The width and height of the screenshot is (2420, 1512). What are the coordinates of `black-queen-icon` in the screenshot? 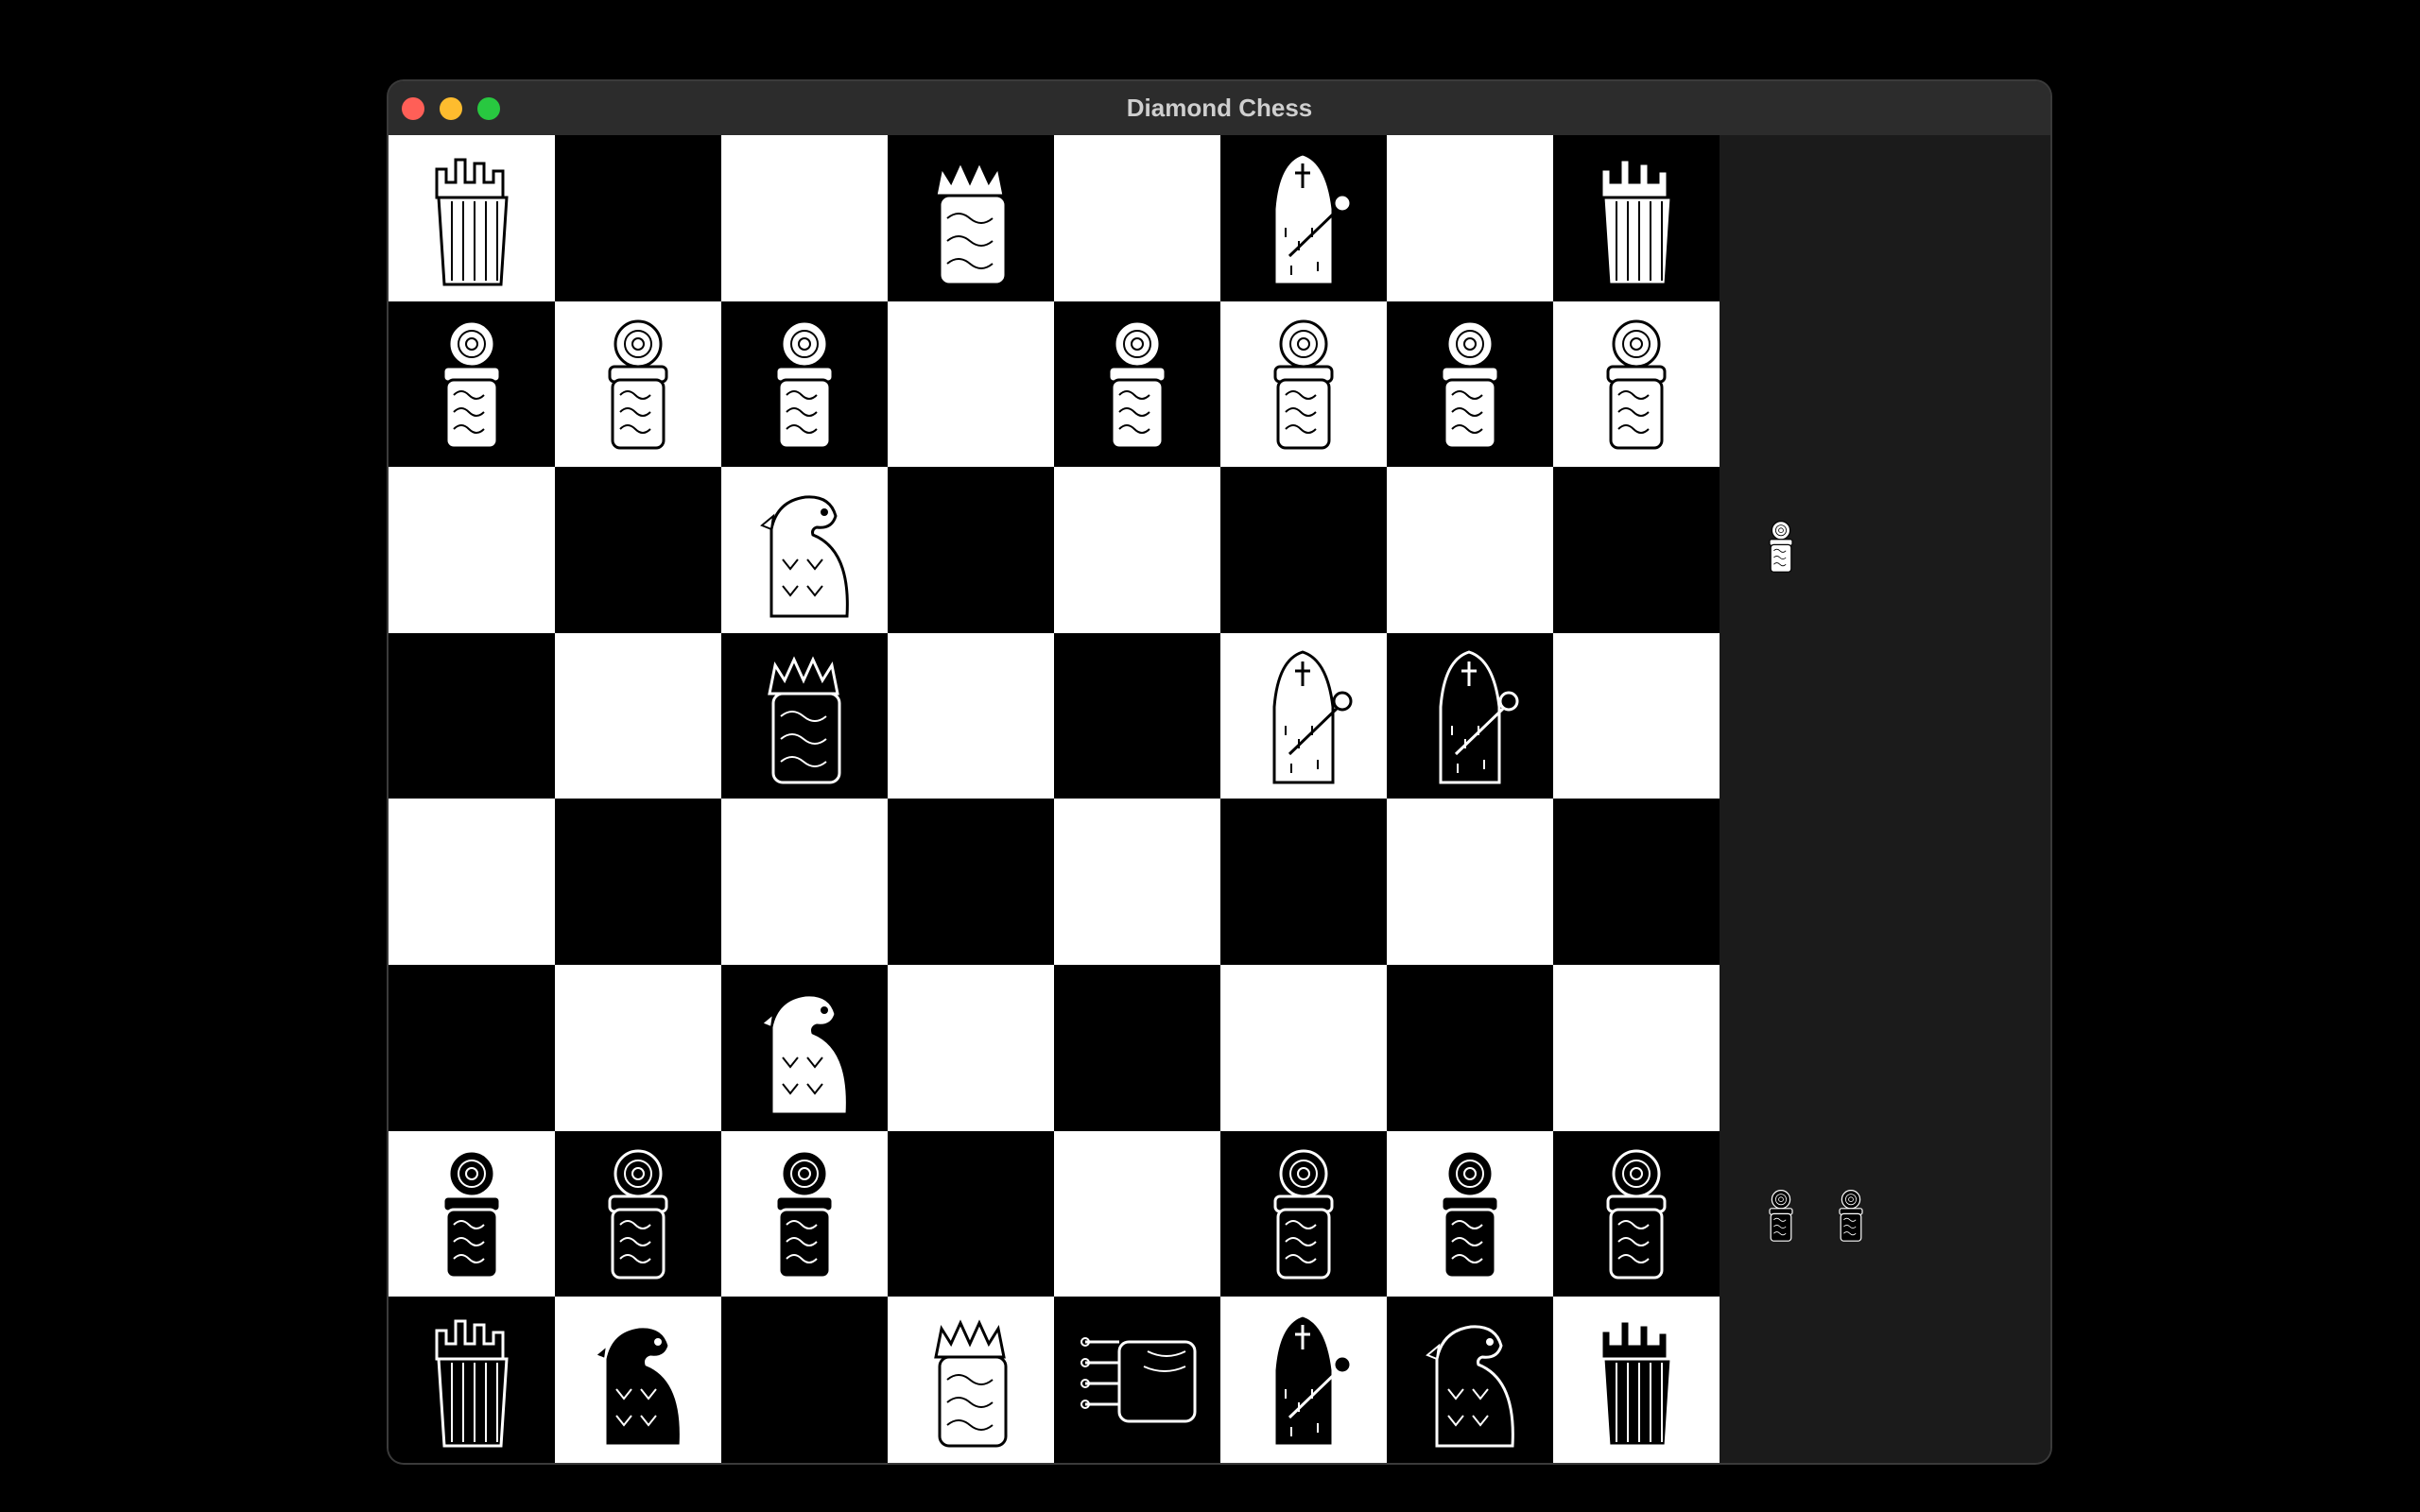 It's located at (804, 716).